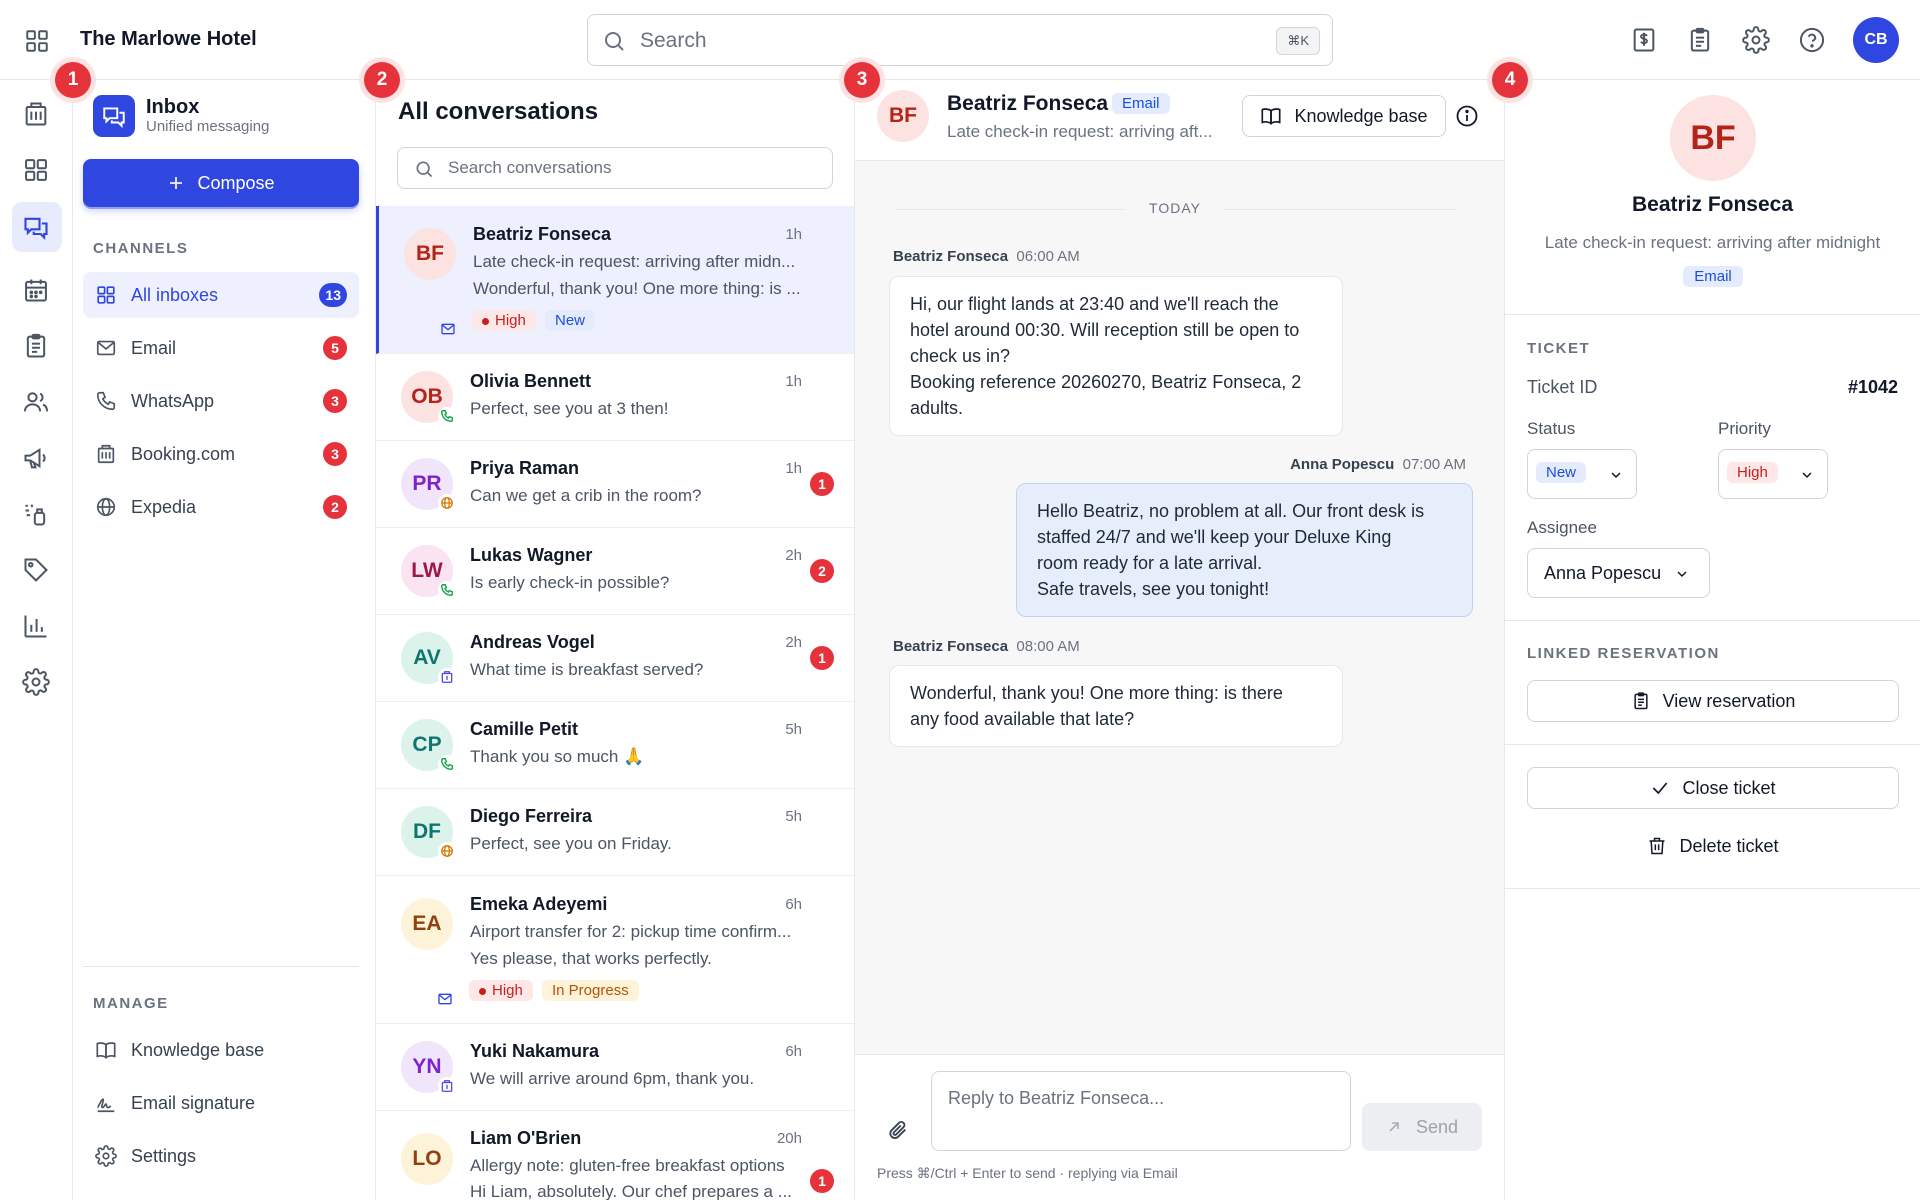 Image resolution: width=1920 pixels, height=1200 pixels. Describe the element at coordinates (526, 1138) in the screenshot. I see `conversation-name: Liam O'Brien` at that location.